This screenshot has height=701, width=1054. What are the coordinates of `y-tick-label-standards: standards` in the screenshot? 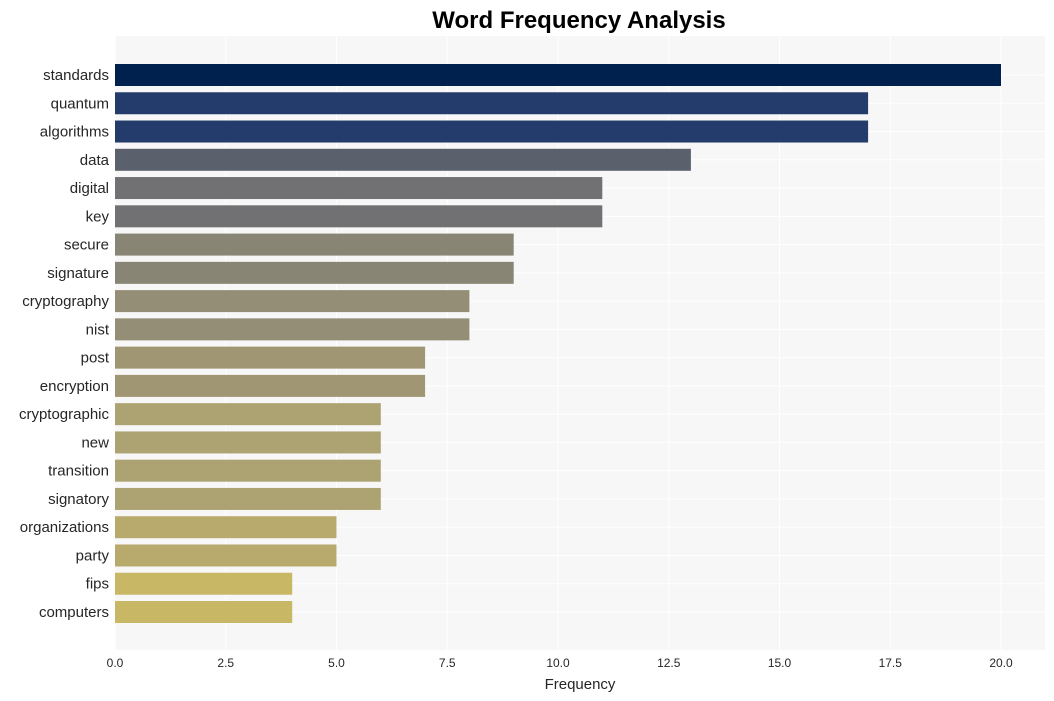 It's located at (76, 75).